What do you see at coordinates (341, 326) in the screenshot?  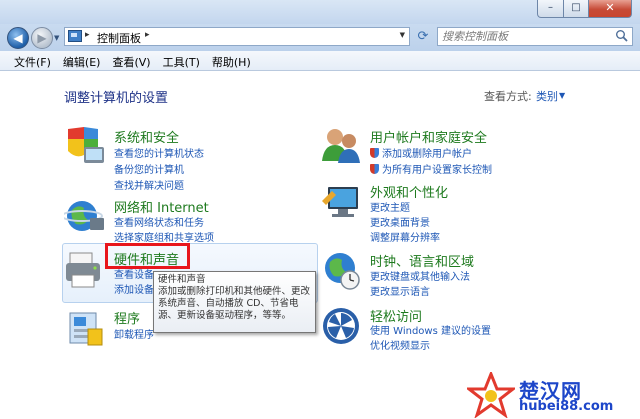 I see `ease-of-access-icon` at bounding box center [341, 326].